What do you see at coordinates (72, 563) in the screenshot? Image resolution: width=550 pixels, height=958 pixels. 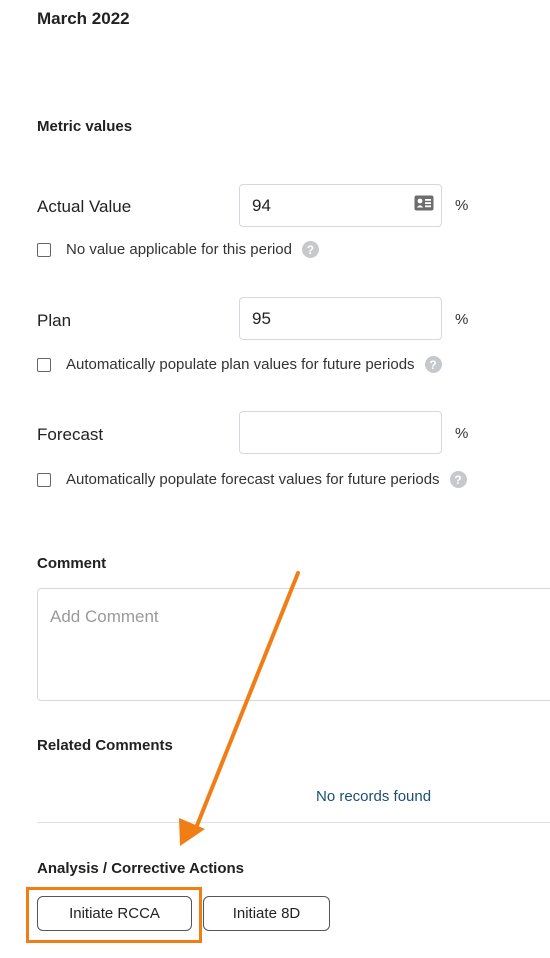 I see `comment-heading: Comment` at bounding box center [72, 563].